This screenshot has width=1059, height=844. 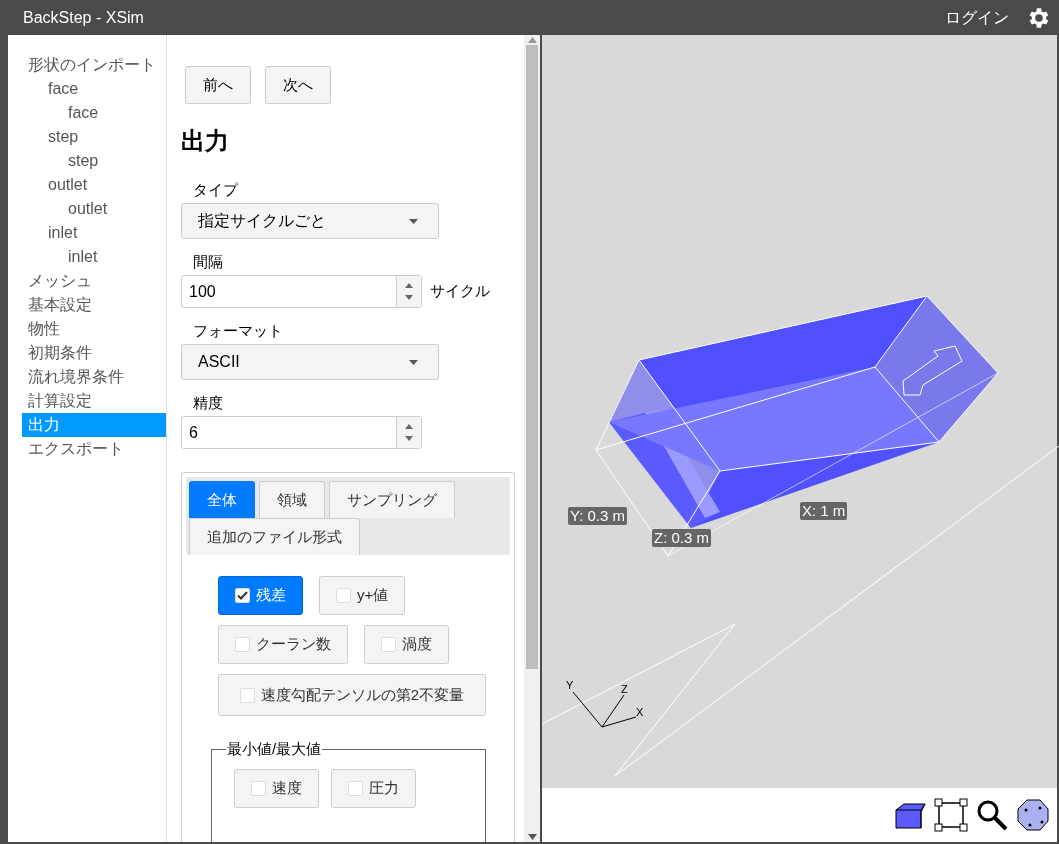 I want to click on group-legend: 最小値/最大値, so click(x=274, y=749).